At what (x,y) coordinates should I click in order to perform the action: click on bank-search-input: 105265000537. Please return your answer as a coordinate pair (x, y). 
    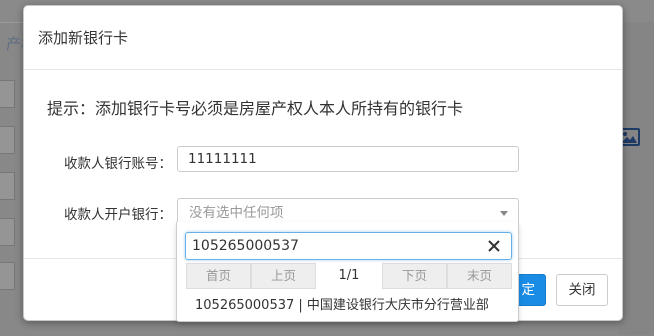
    Looking at the image, I should click on (348, 246).